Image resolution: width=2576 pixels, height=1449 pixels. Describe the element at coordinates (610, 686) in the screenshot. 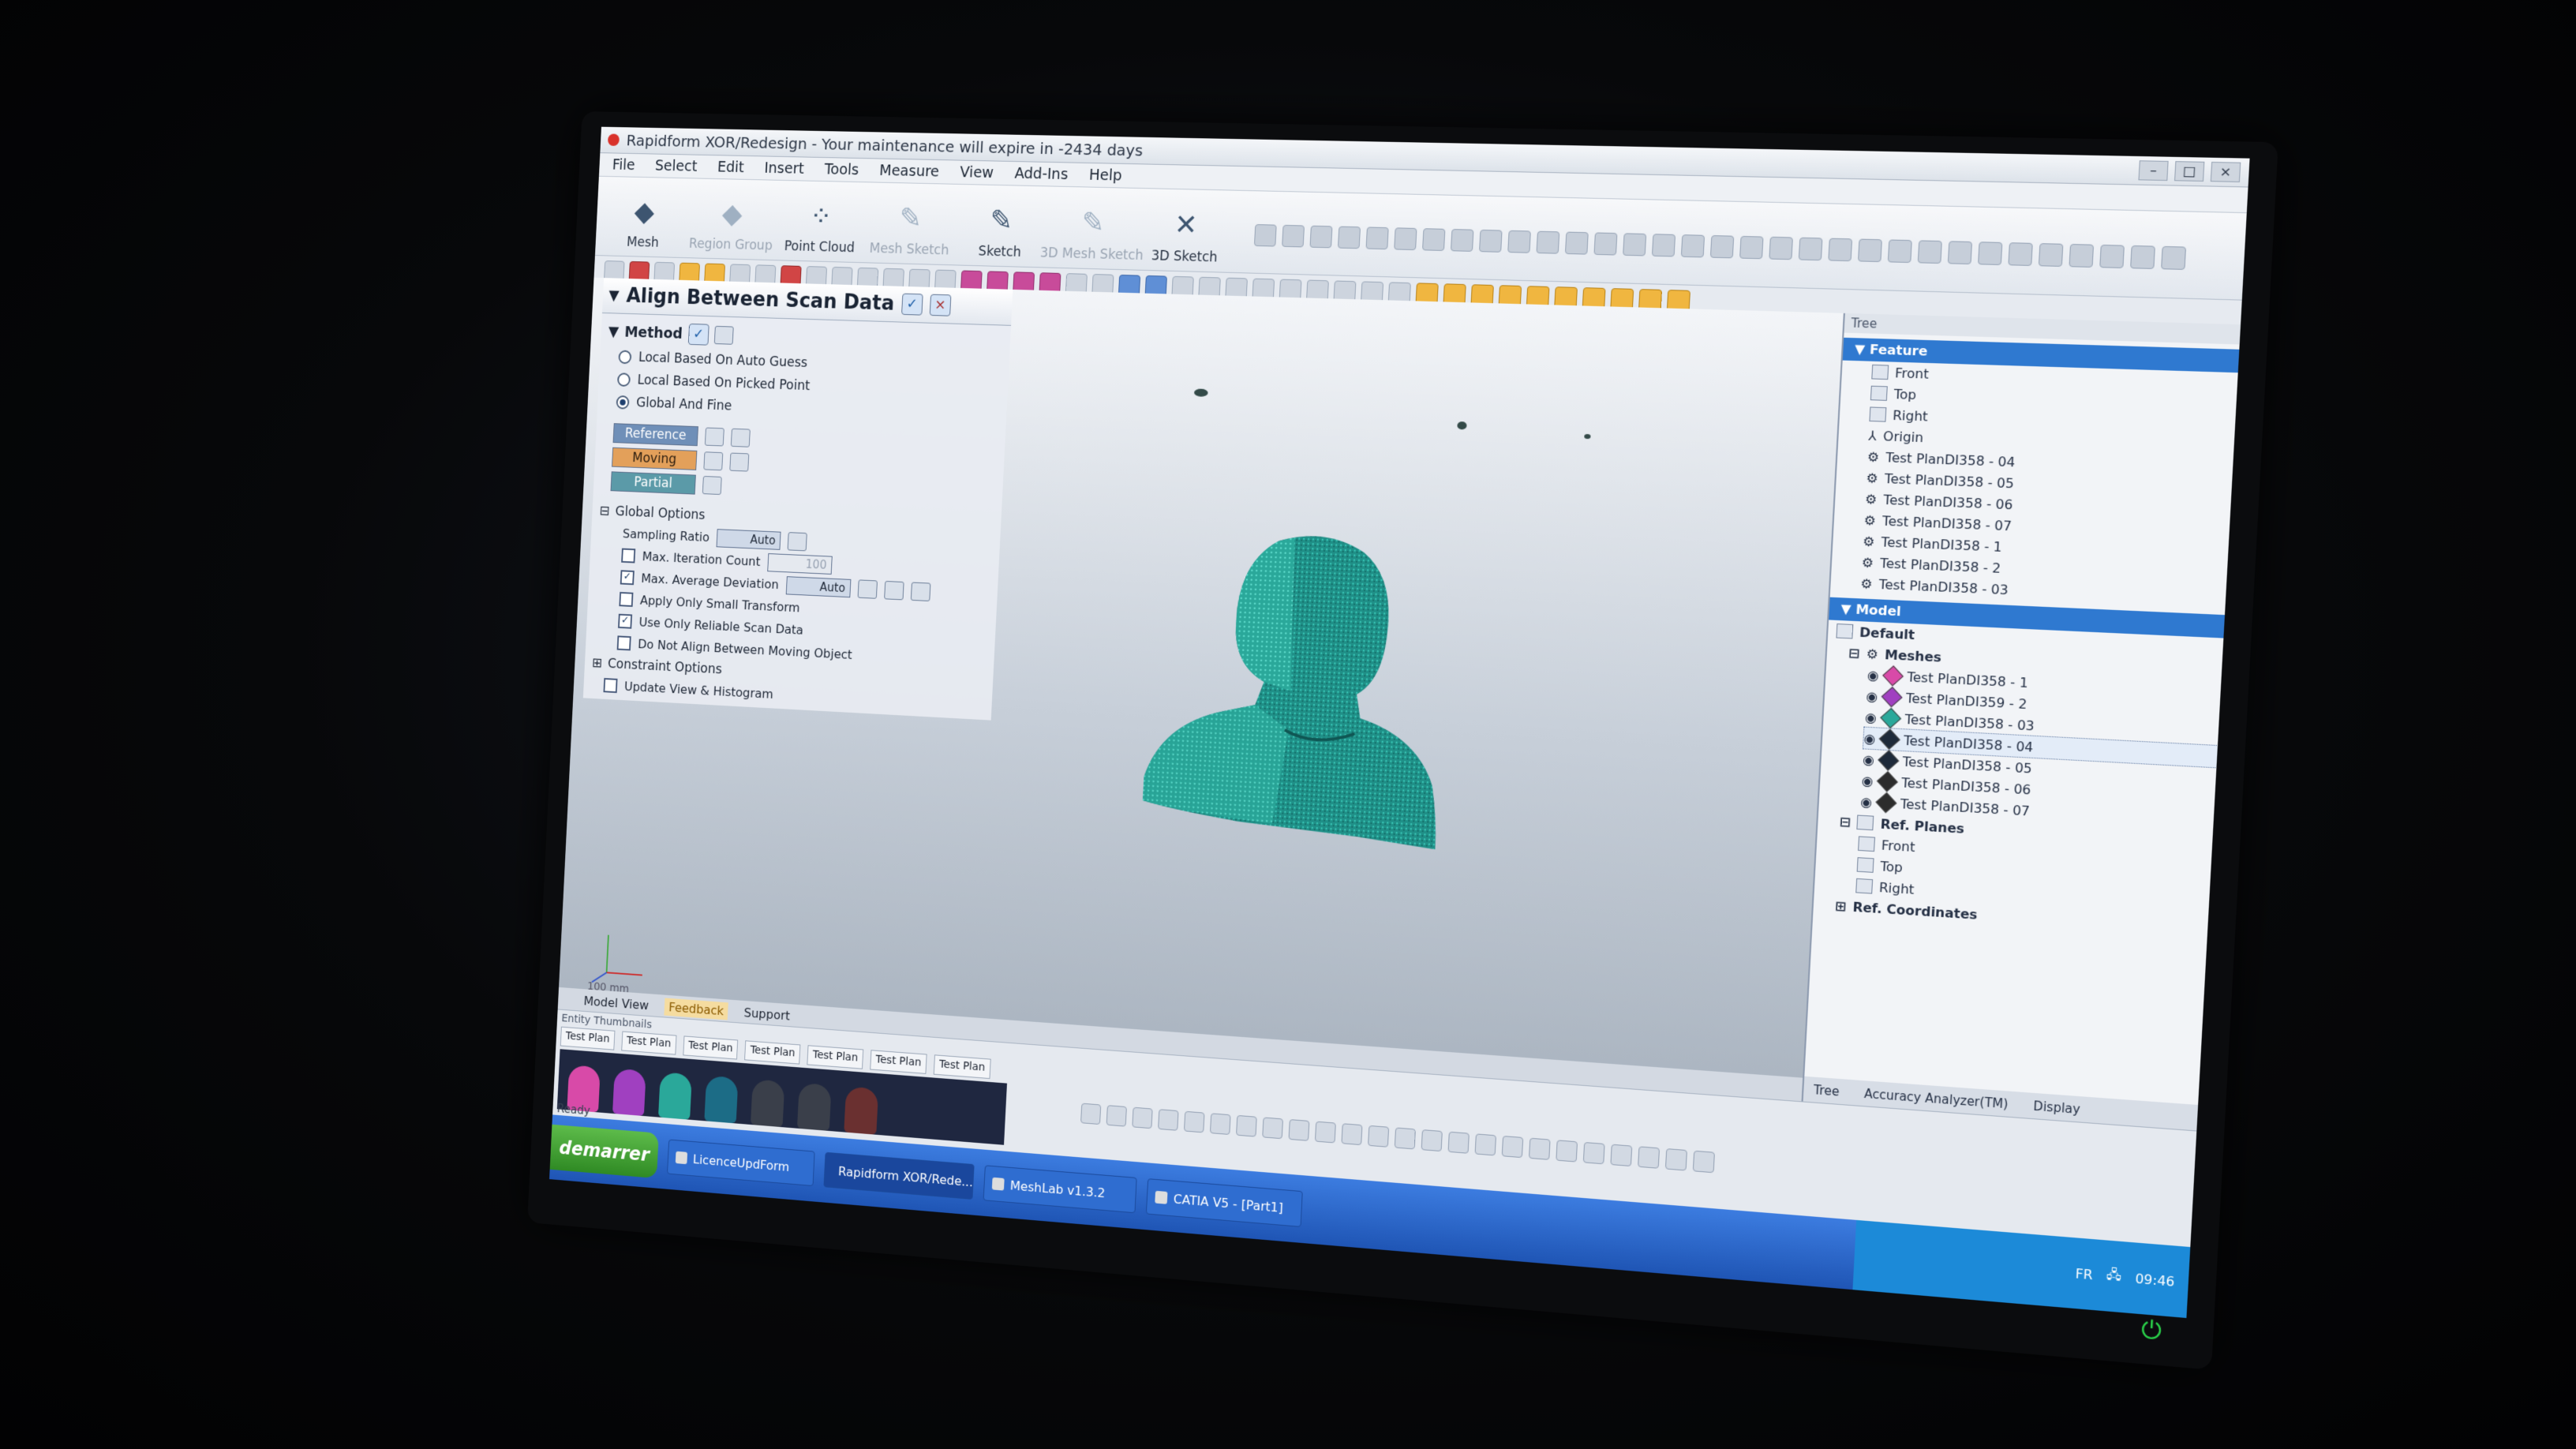

I see `update-view-checkbox` at that location.